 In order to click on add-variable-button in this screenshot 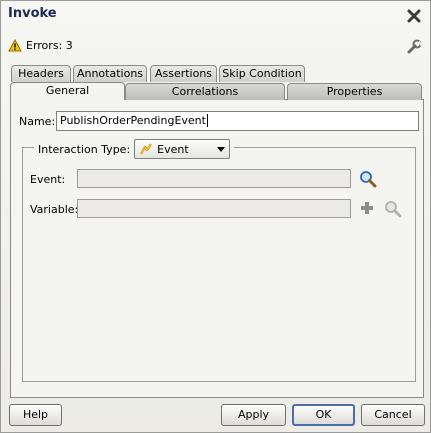, I will do `click(368, 209)`.